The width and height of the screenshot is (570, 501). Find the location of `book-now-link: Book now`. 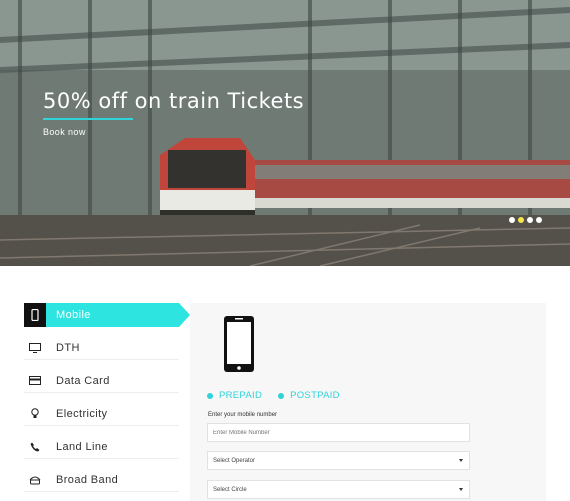

book-now-link: Book now is located at coordinates (64, 132).